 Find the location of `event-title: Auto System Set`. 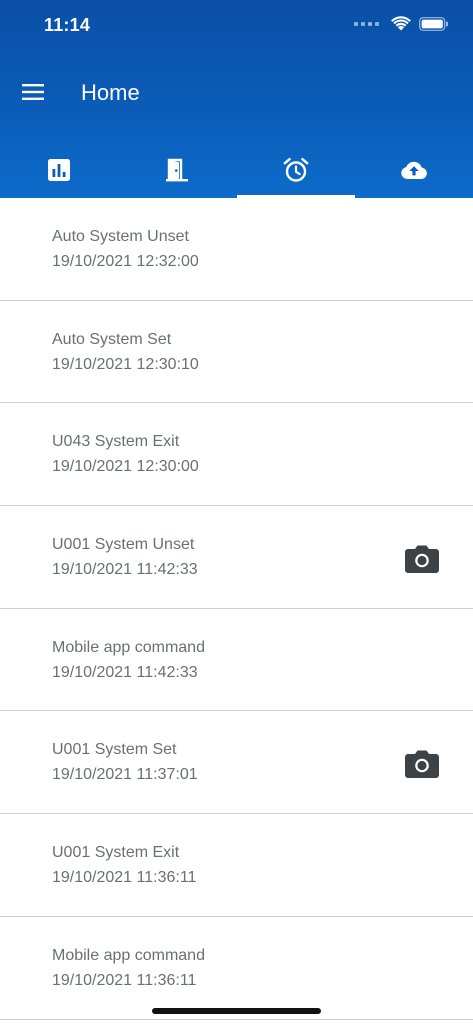

event-title: Auto System Set is located at coordinates (112, 339).